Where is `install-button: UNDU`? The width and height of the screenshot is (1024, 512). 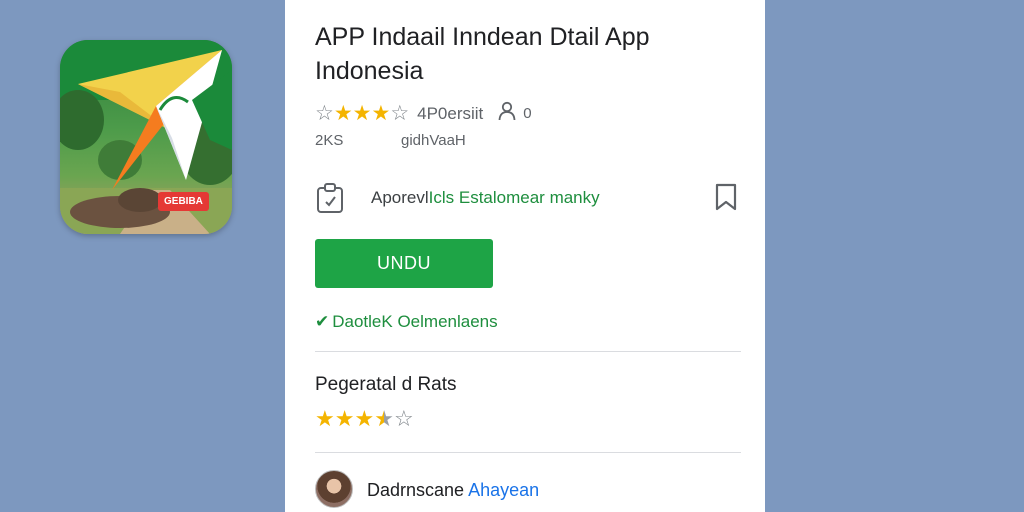
install-button: UNDU is located at coordinates (404, 263).